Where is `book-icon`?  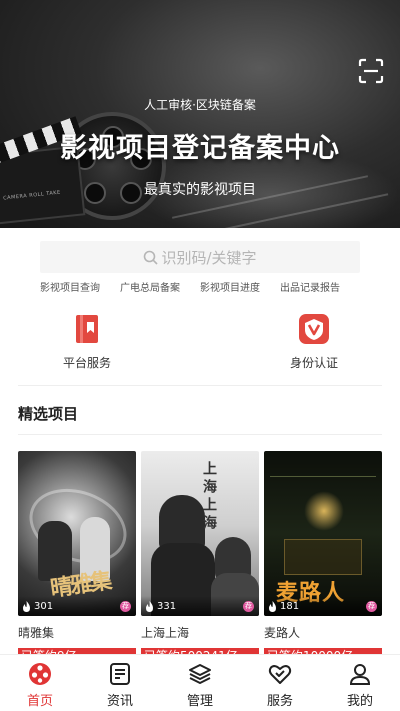 book-icon is located at coordinates (87, 329).